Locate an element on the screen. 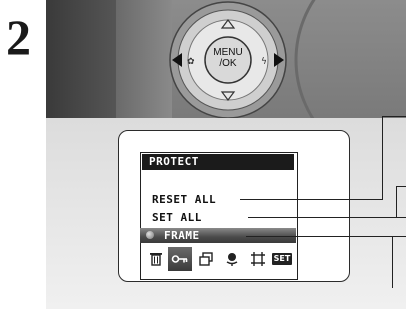 The width and height of the screenshot is (406, 309). step-number: 2 is located at coordinates (18, 37).